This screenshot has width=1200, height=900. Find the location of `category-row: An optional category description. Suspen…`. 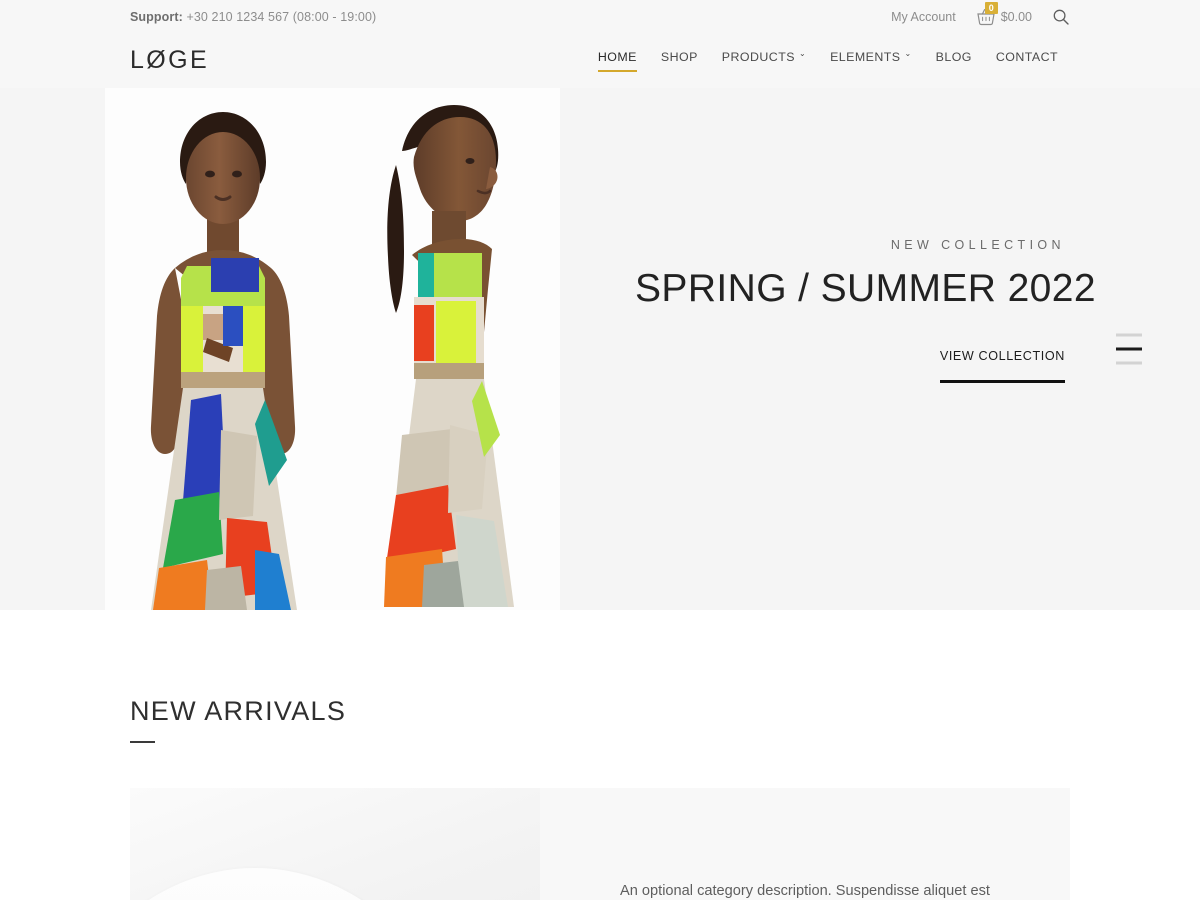

category-row: An optional category description. Suspen… is located at coordinates (600, 844).